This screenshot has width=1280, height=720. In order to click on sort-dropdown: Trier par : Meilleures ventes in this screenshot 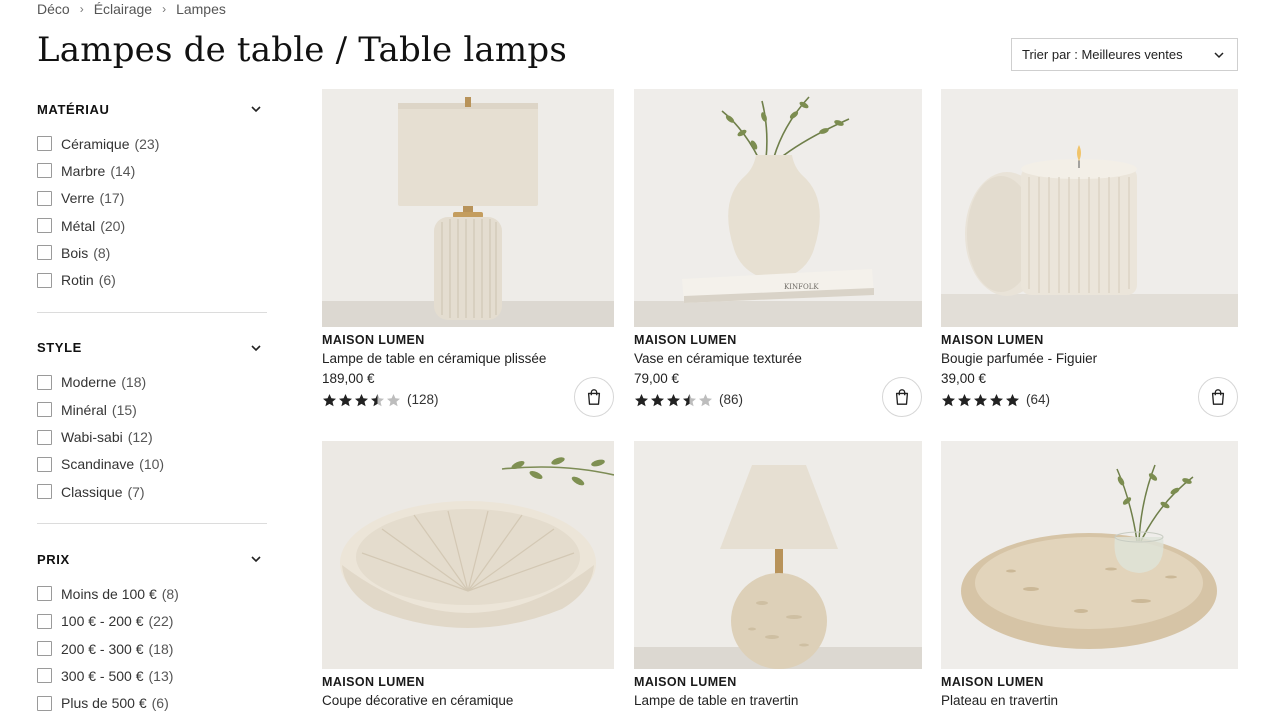, I will do `click(1124, 54)`.